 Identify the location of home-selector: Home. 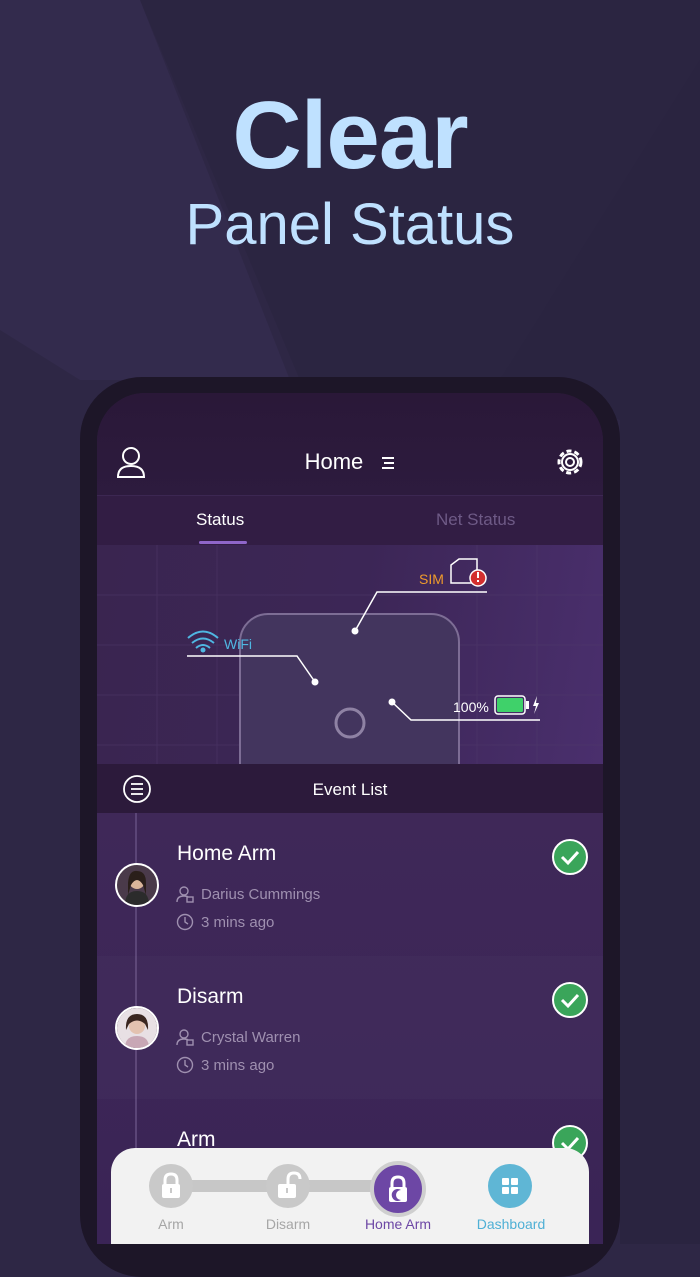
(350, 462).